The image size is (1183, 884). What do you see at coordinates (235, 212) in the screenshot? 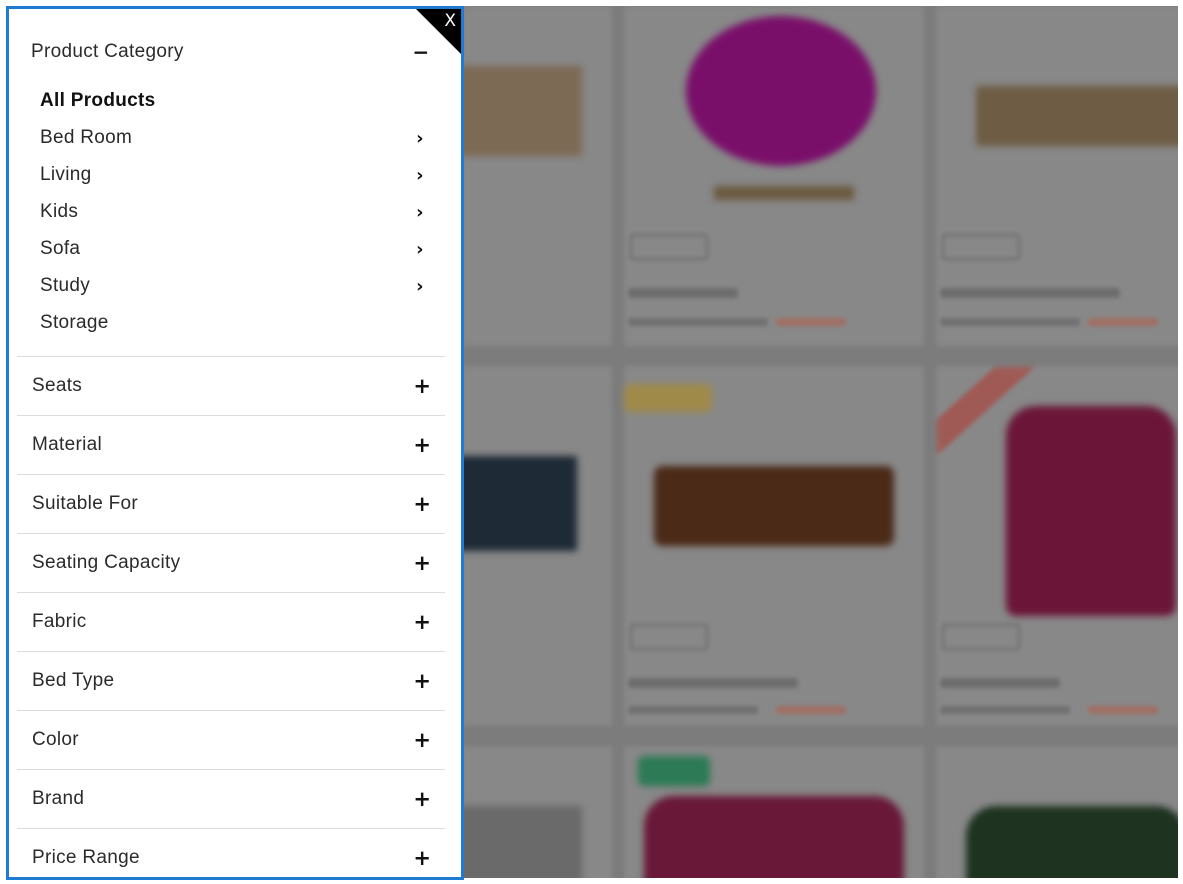
I see `category-item: Kids ›` at bounding box center [235, 212].